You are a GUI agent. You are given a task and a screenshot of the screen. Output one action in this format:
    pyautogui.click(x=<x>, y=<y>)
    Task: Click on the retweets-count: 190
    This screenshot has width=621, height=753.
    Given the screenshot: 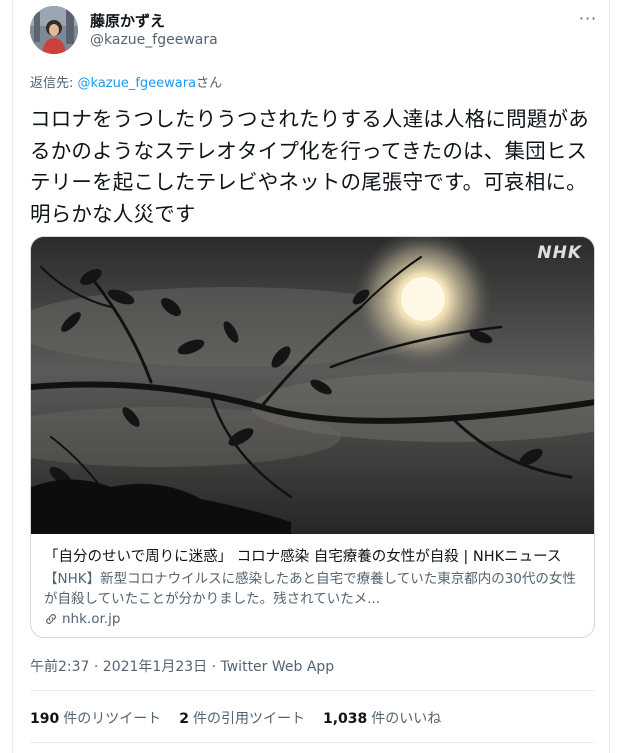 What is the action you would take?
    pyautogui.click(x=45, y=719)
    